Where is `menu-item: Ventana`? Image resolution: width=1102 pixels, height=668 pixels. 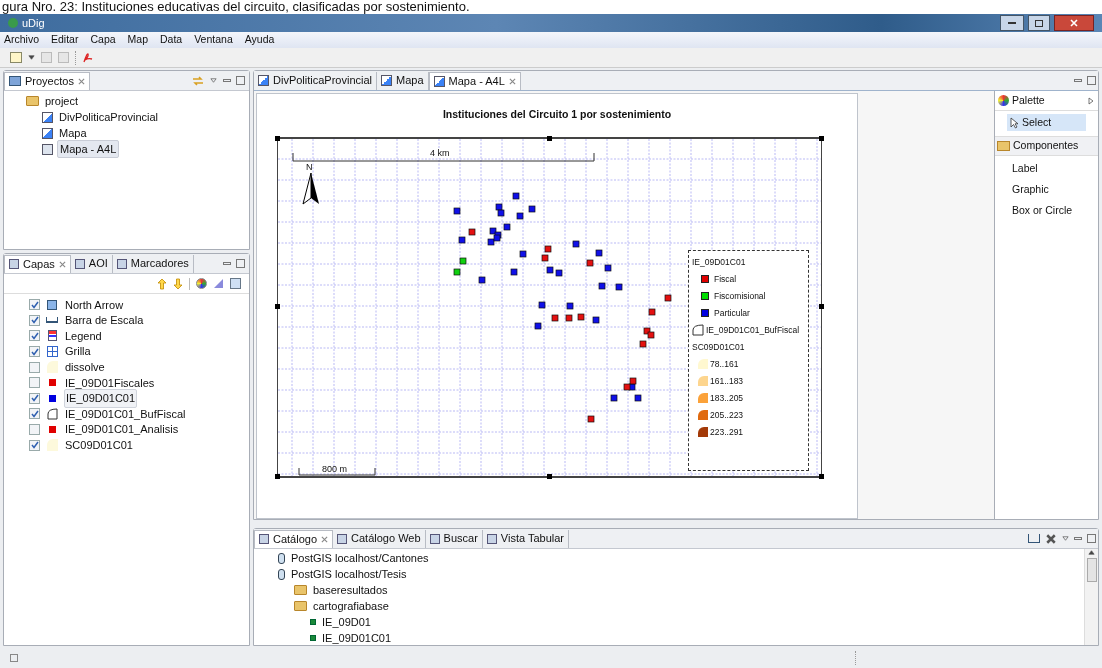
menu-item: Ventana is located at coordinates (213, 40).